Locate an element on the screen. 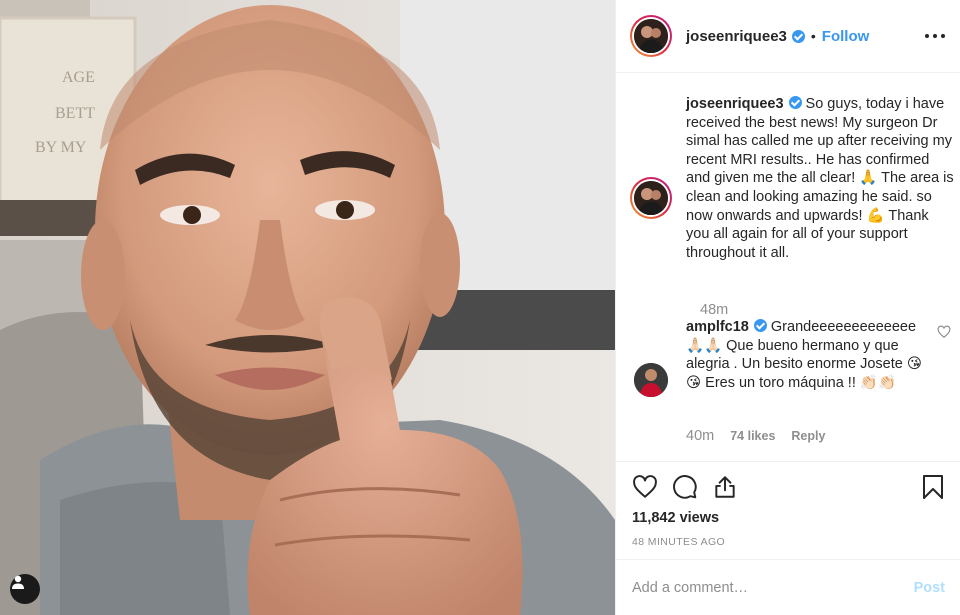 This screenshot has height=615, width=960. comment-bubble-icon is located at coordinates (685, 487).